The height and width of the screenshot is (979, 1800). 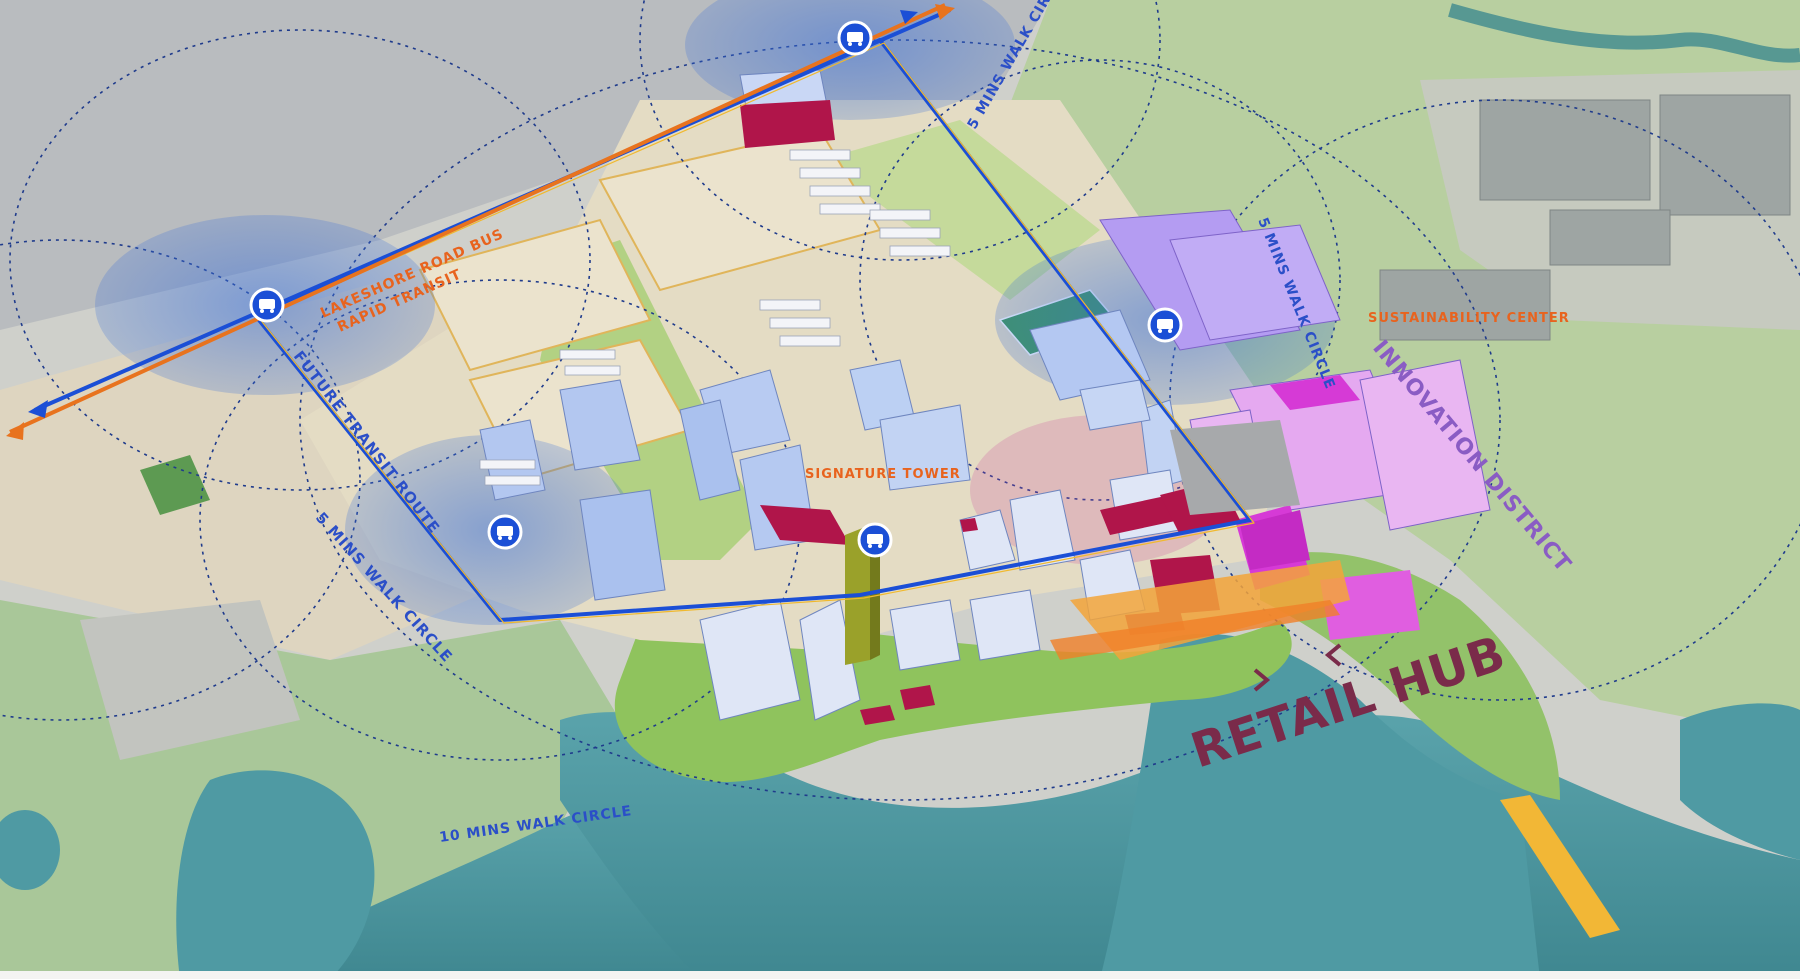 I want to click on label-sustainability-center: SUSTAINABILITY CENTER, so click(x=1469, y=318).